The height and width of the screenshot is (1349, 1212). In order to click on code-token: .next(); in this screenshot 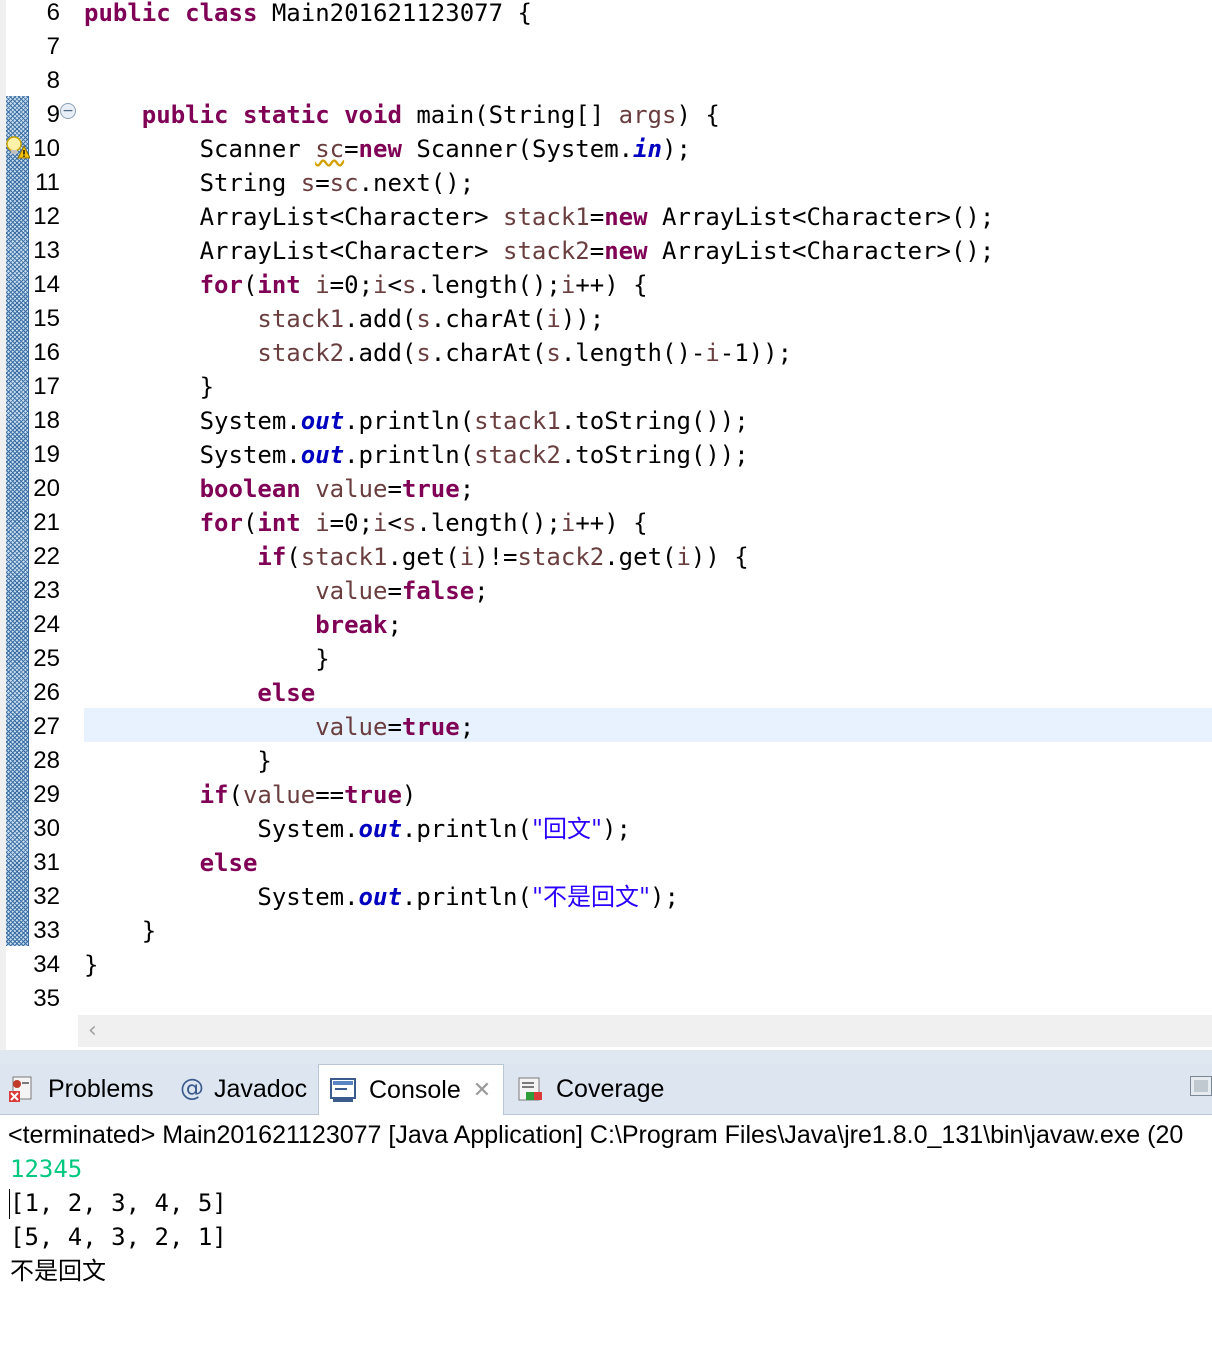, I will do `click(416, 183)`.